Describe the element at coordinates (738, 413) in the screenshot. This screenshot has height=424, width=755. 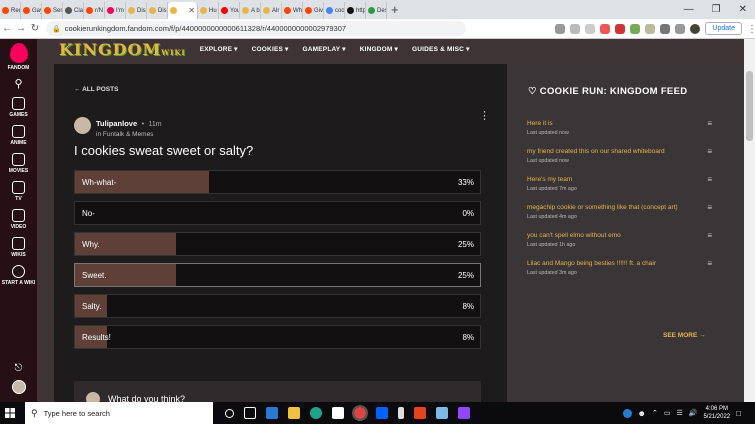
I see `notifications-icon: □` at that location.